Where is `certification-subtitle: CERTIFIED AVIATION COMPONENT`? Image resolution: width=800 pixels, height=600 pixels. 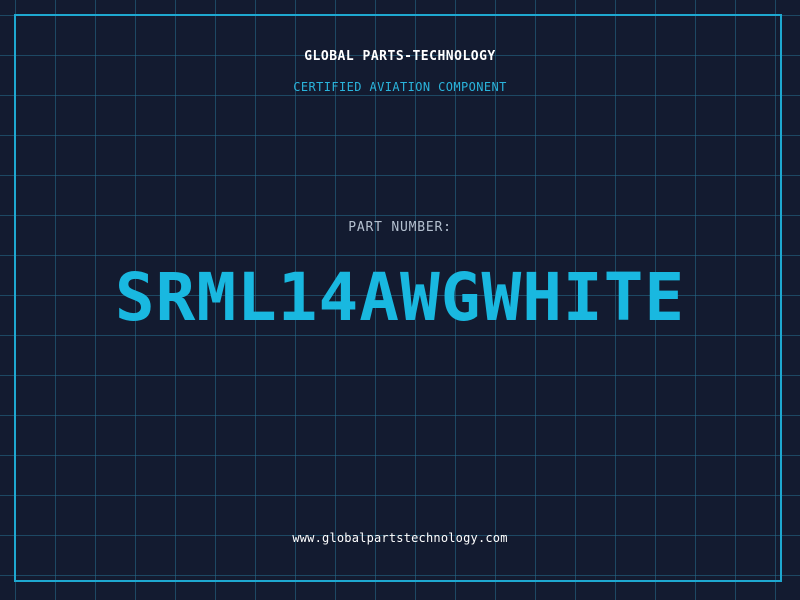 certification-subtitle: CERTIFIED AVIATION COMPONENT is located at coordinates (400, 87).